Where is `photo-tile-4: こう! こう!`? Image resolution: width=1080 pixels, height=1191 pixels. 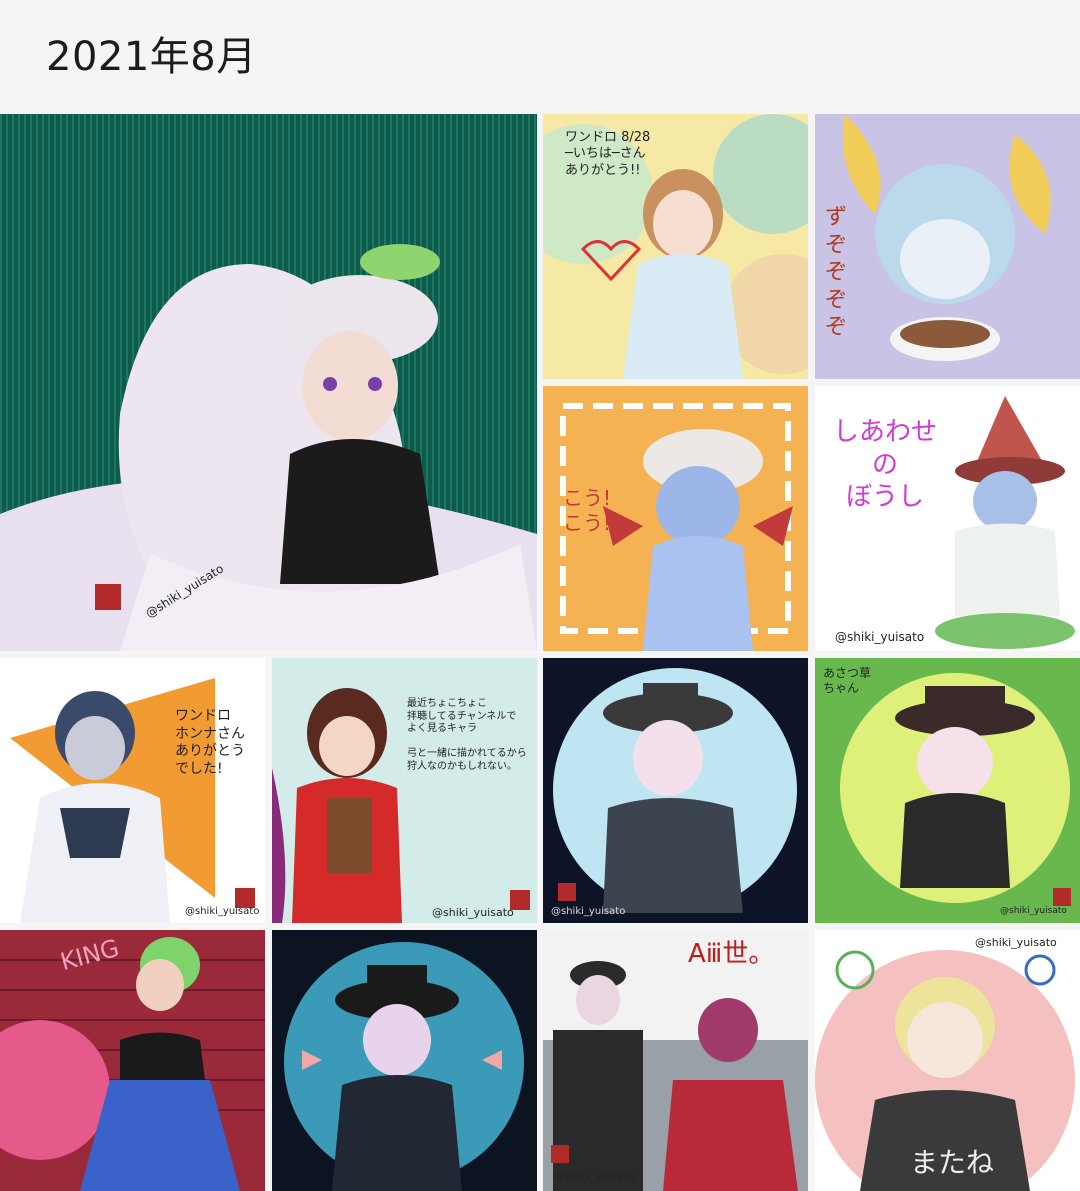 photo-tile-4: こう! こう! is located at coordinates (675, 518).